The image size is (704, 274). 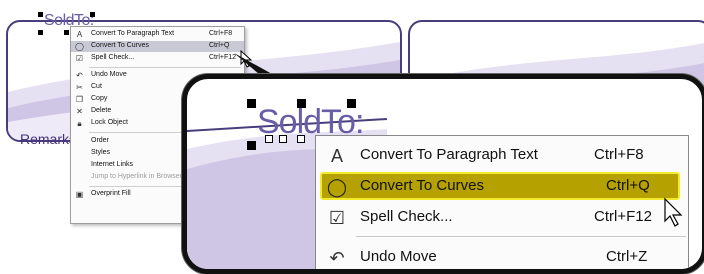 I want to click on cut-icon: ✂, so click(x=79, y=87).